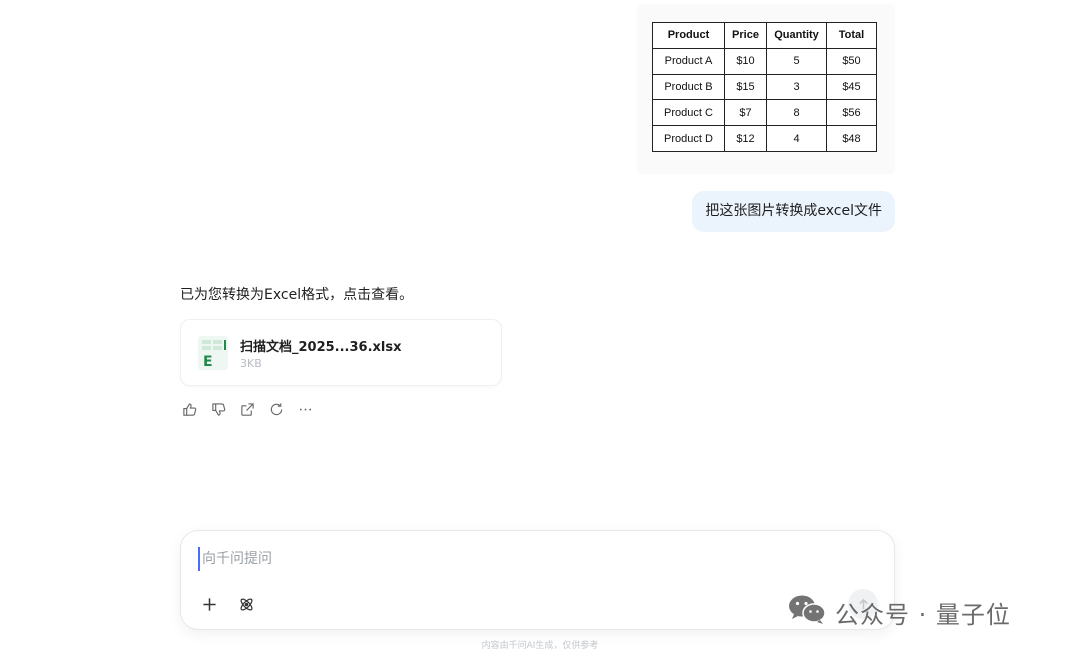 The height and width of the screenshot is (656, 1080). I want to click on svg-text: E, so click(208, 362).